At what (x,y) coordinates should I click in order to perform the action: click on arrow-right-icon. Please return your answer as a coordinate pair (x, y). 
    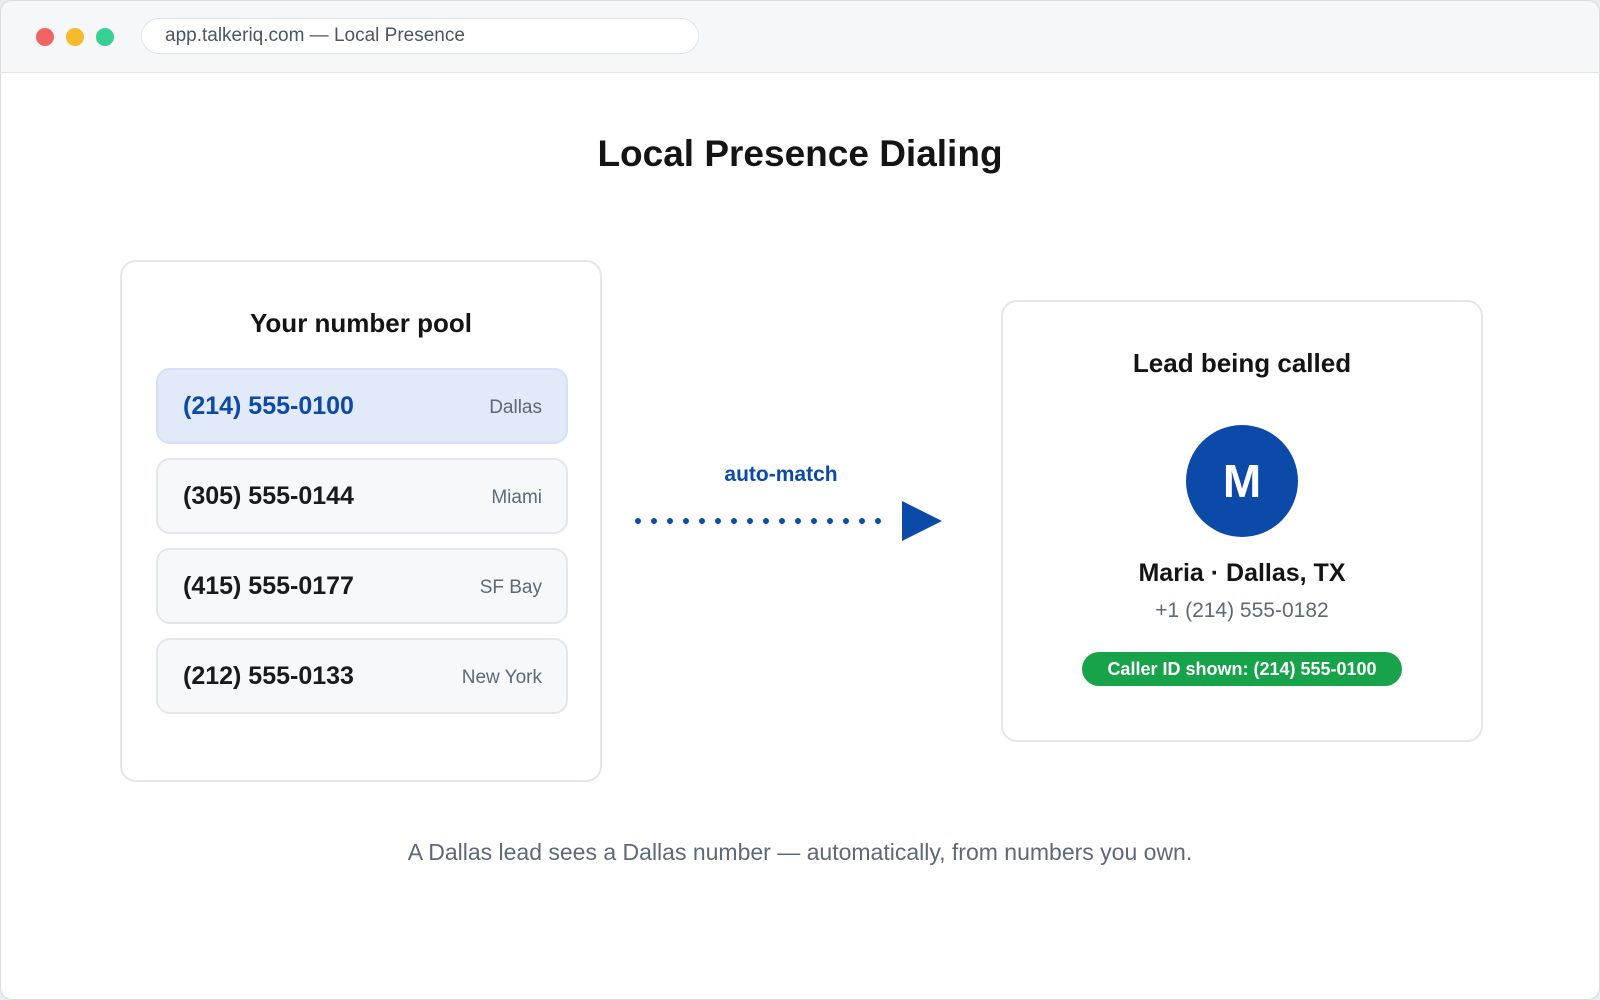
    Looking at the image, I should click on (788, 521).